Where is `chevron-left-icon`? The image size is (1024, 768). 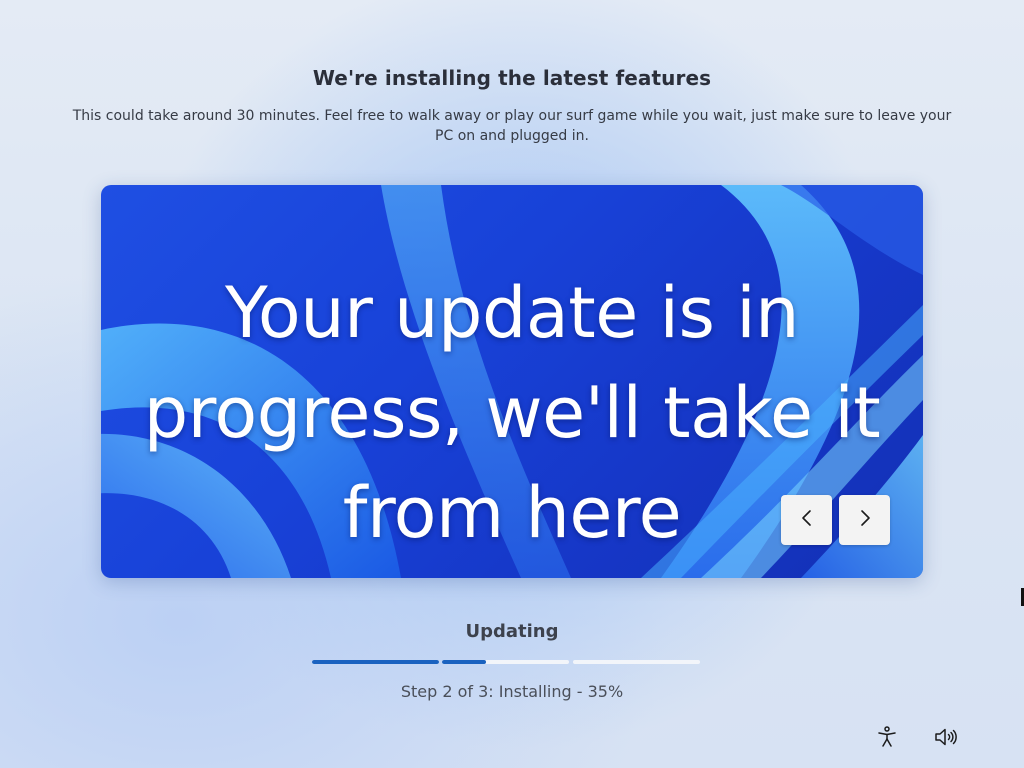
chevron-left-icon is located at coordinates (807, 520).